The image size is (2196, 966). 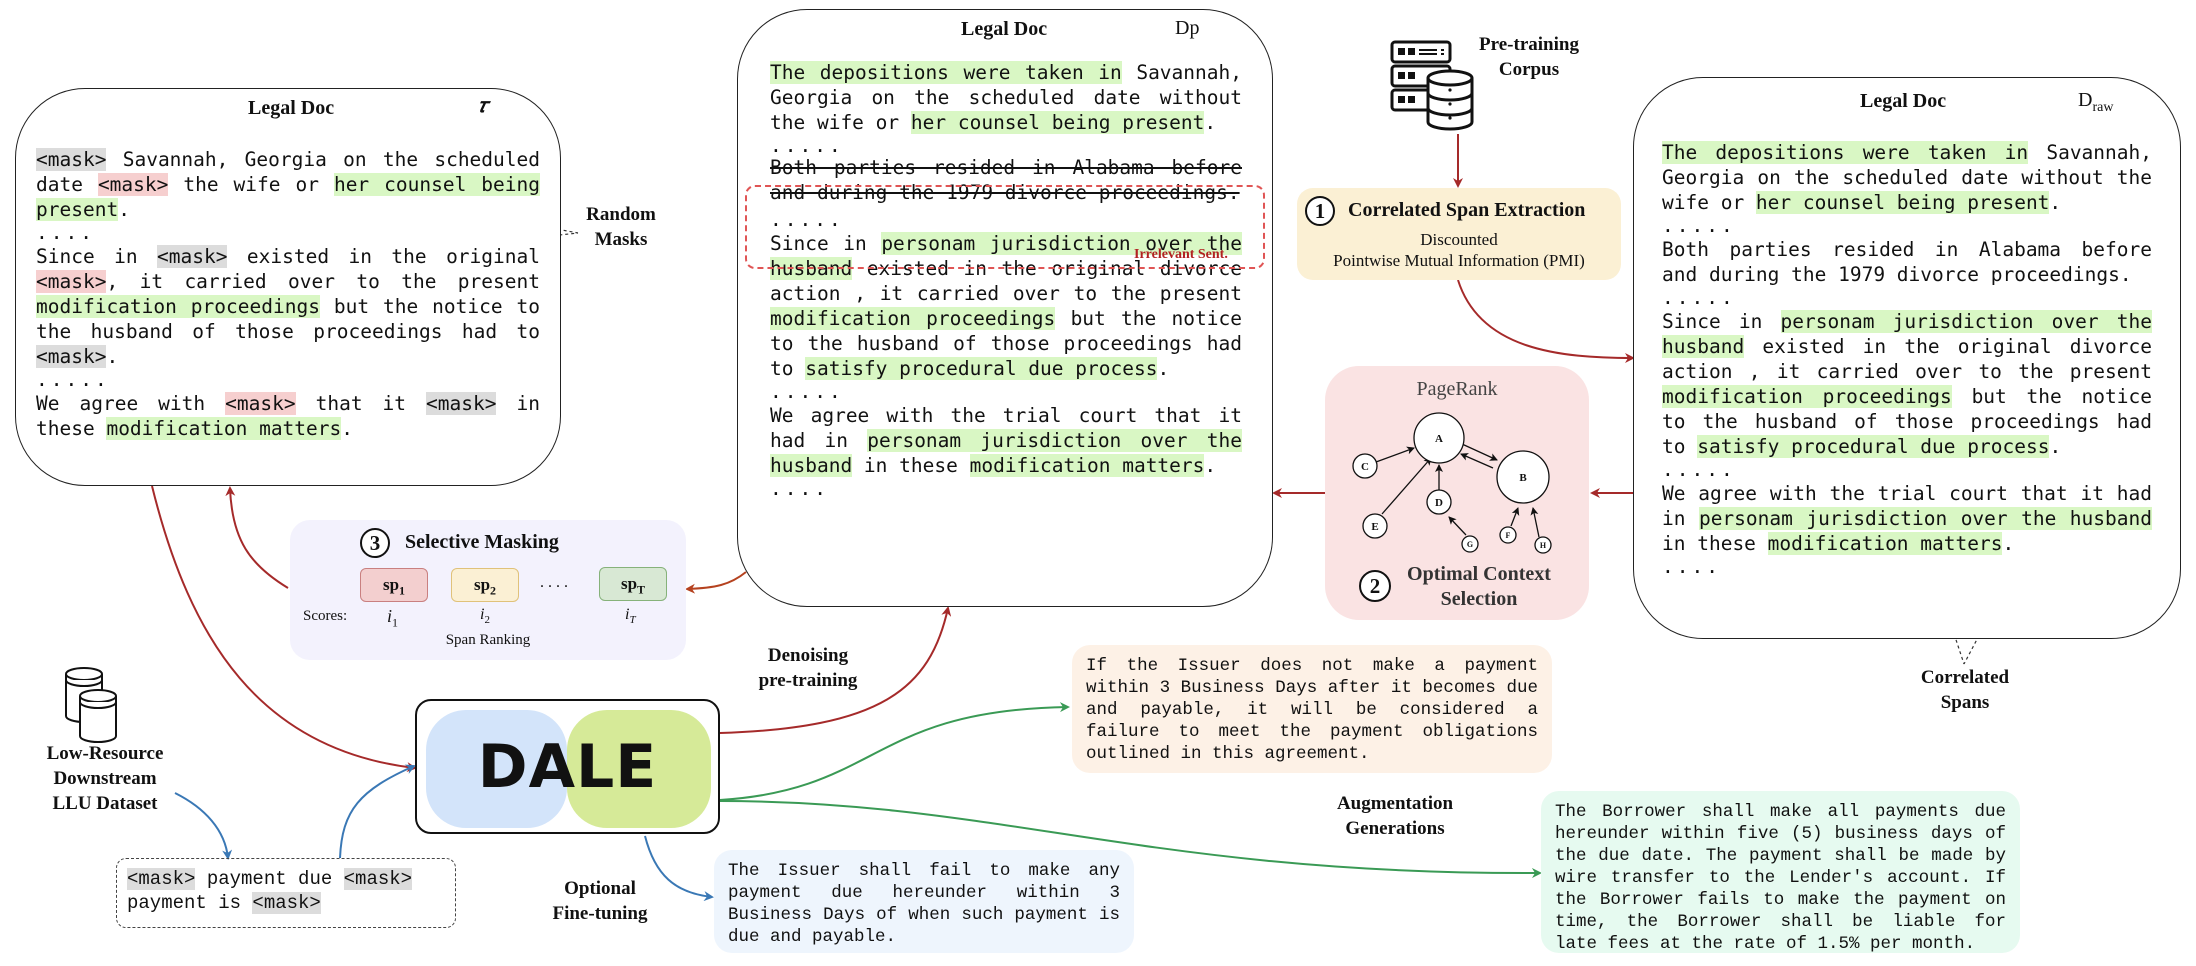 I want to click on span-score-1: i1, so click(x=393, y=618).